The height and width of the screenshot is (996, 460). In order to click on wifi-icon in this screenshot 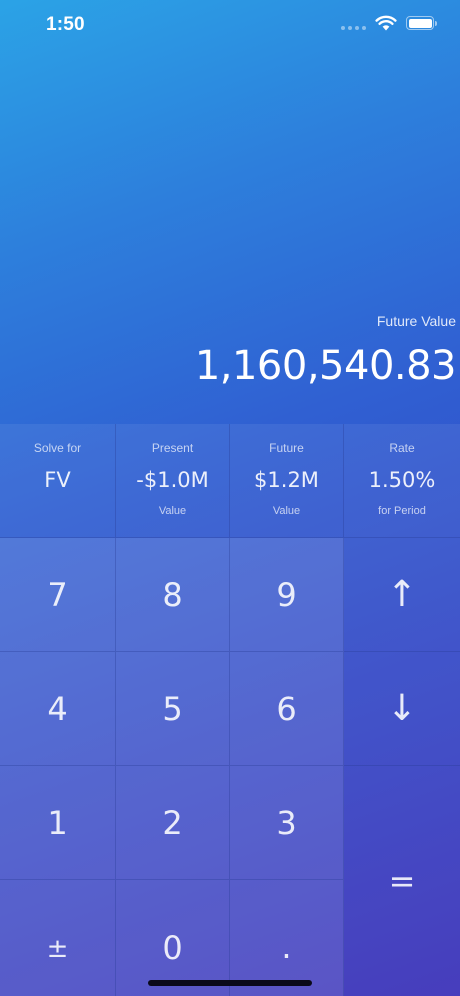, I will do `click(386, 23)`.